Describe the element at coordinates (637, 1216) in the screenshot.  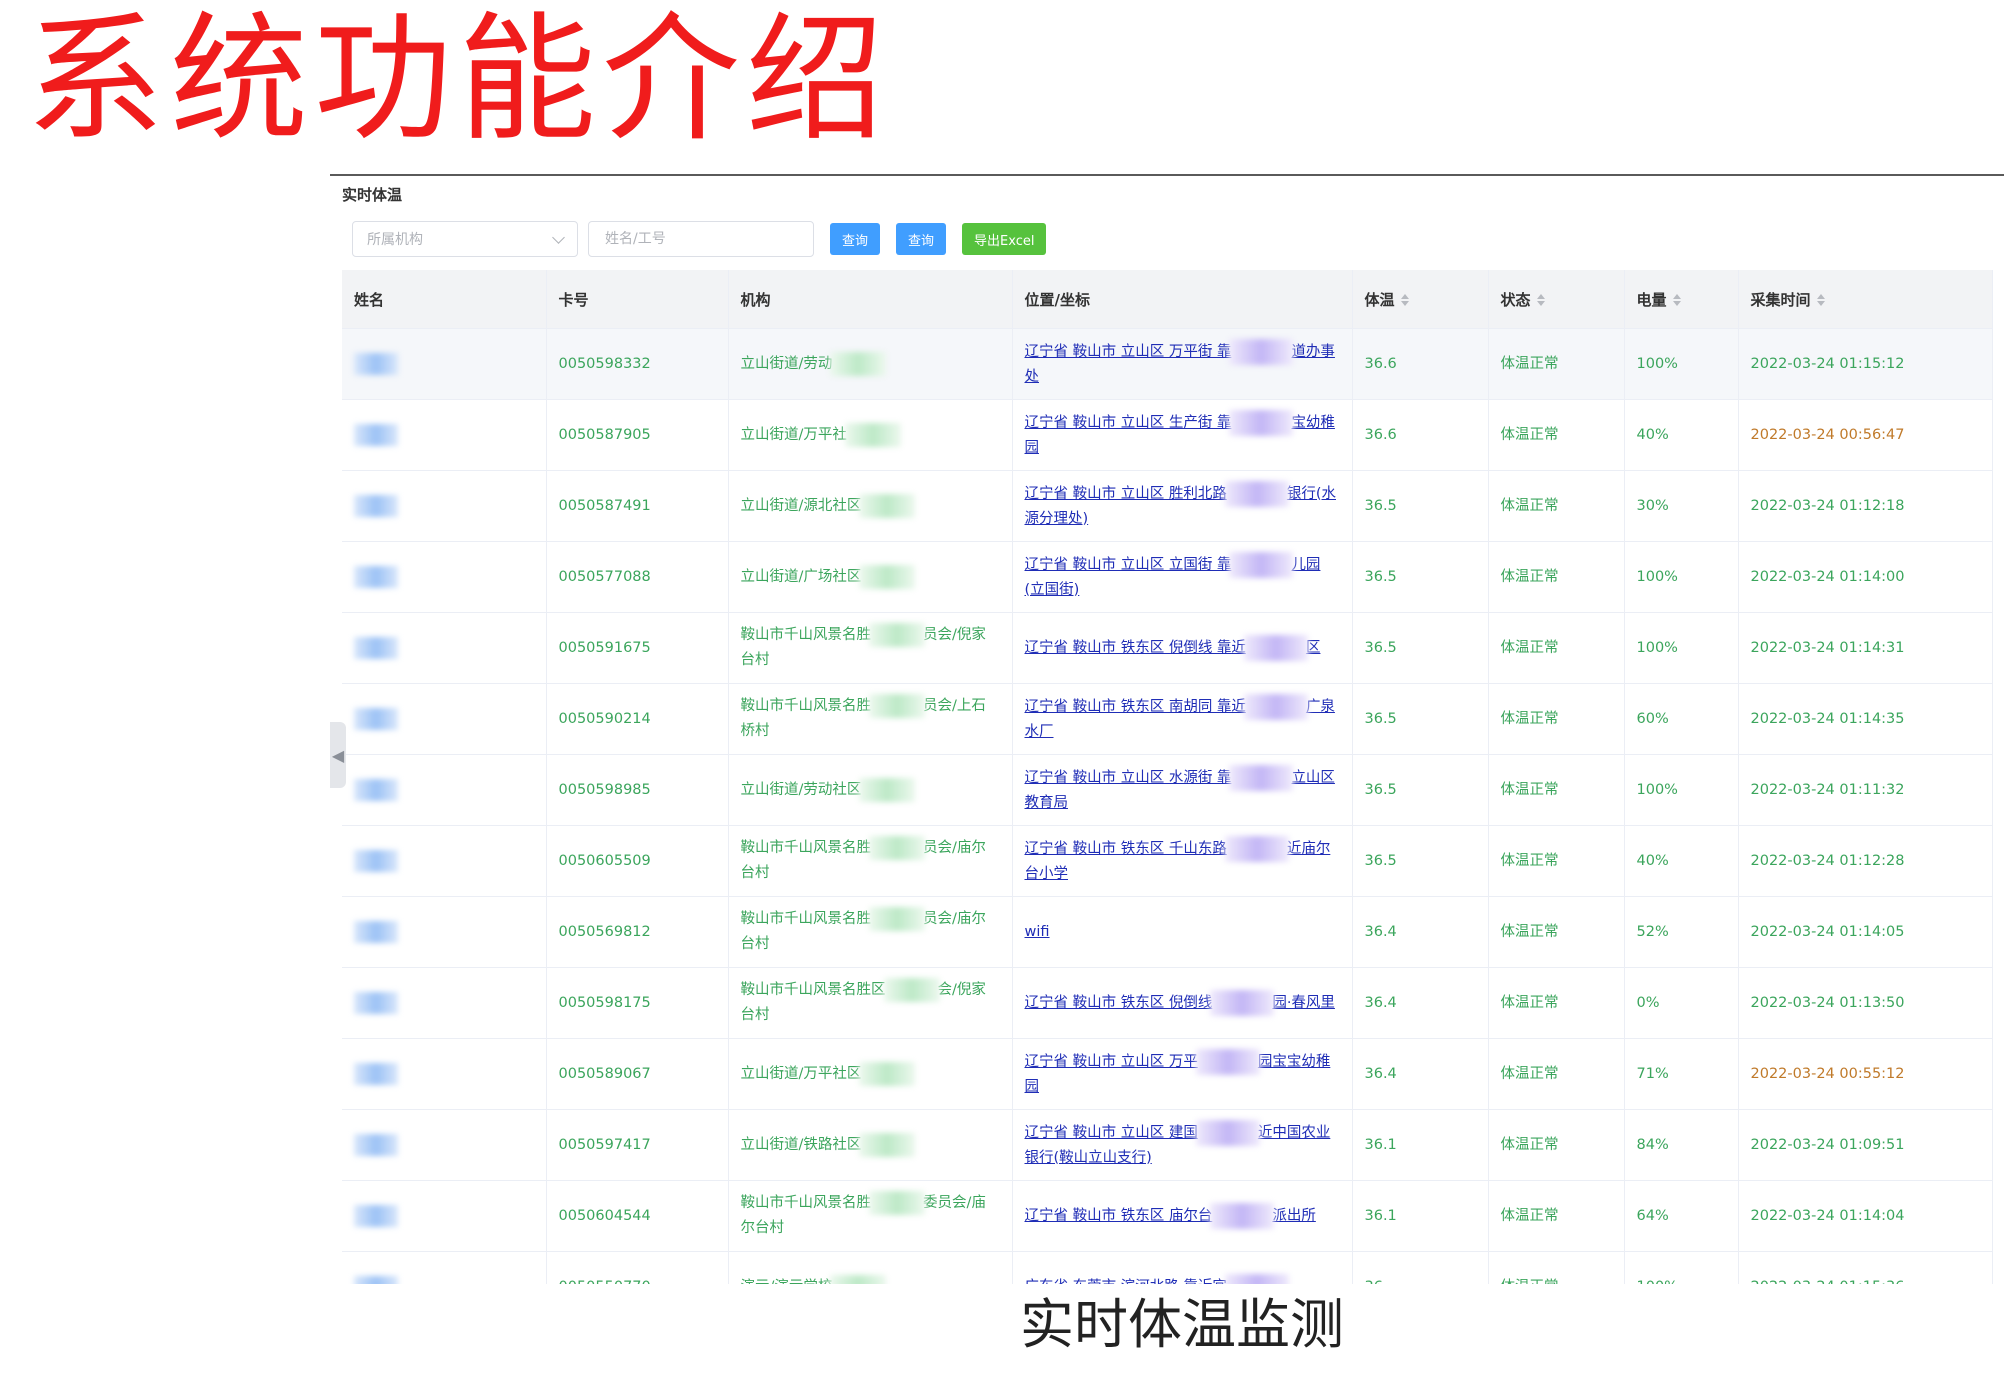
I see `cell-card: 0050604544` at that location.